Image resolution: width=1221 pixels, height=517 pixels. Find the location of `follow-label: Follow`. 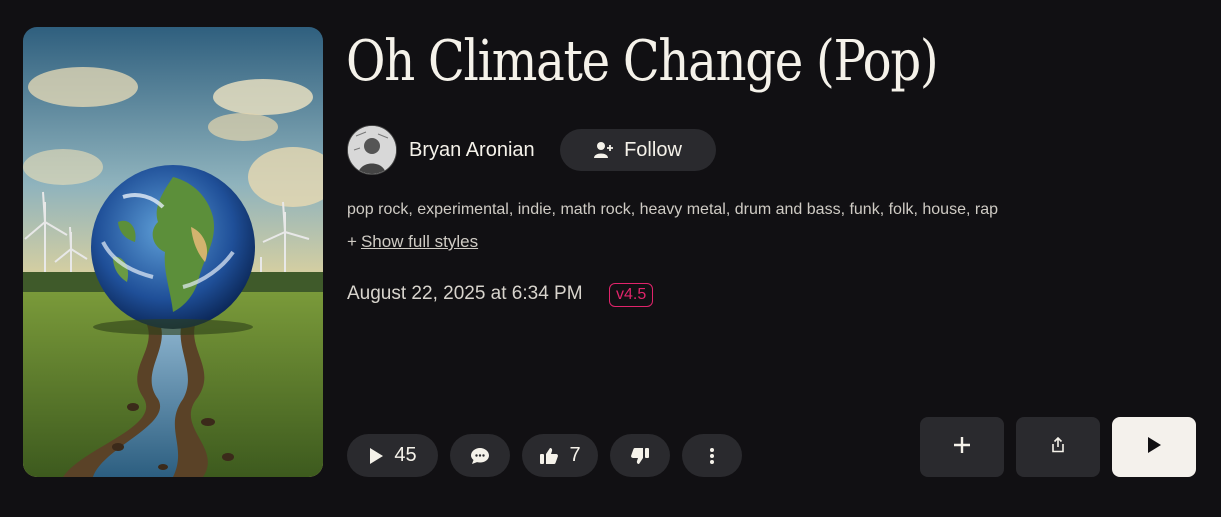

follow-label: Follow is located at coordinates (653, 149).